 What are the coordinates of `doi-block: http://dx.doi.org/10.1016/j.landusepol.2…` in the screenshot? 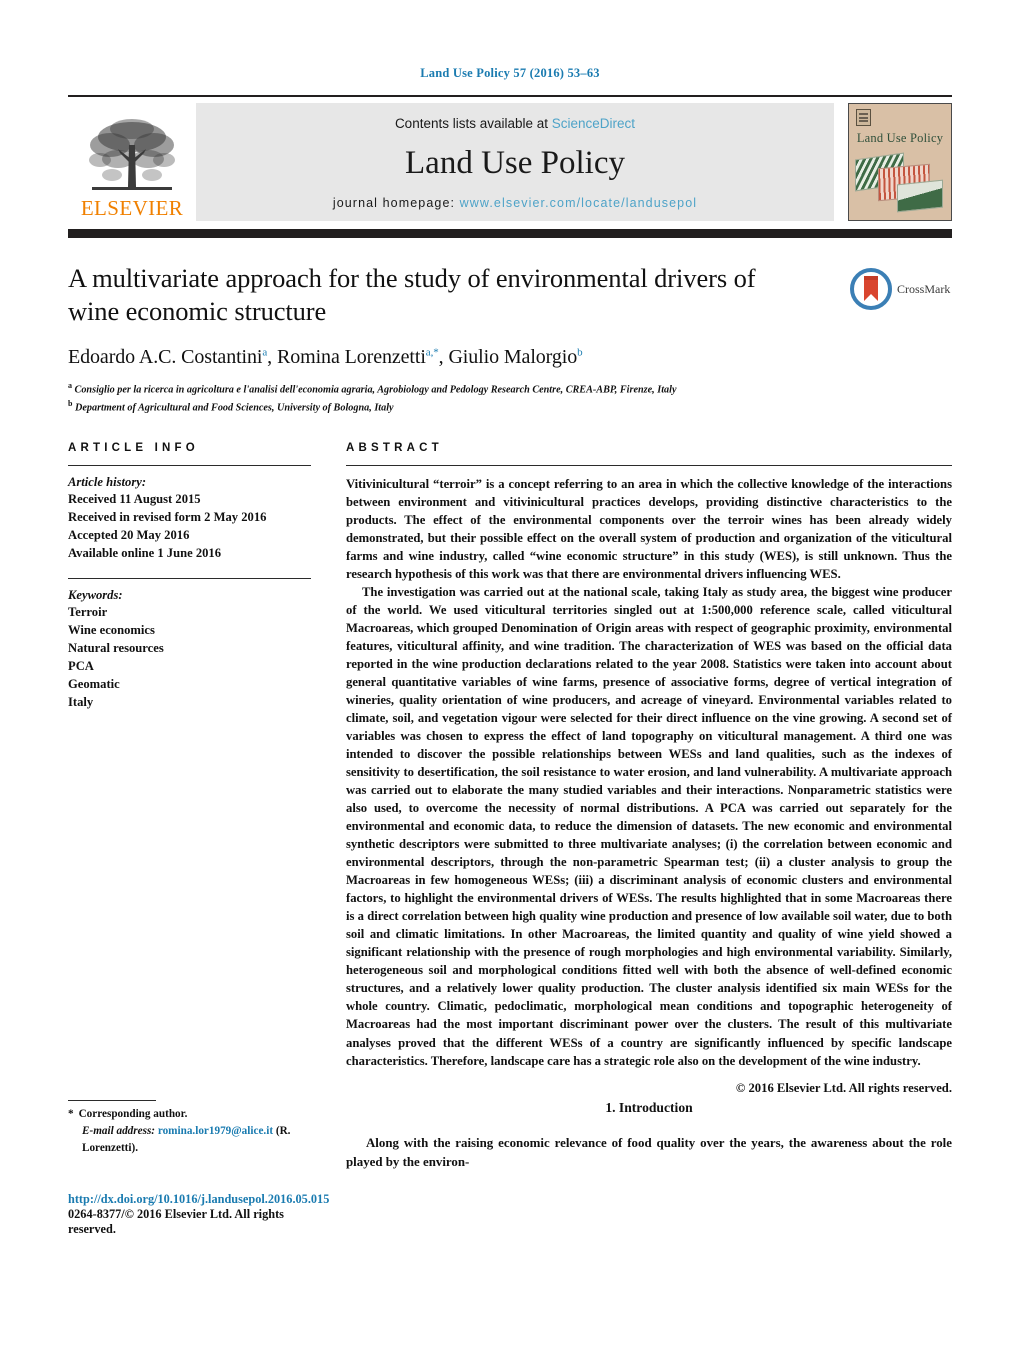 It's located at (198, 1214).